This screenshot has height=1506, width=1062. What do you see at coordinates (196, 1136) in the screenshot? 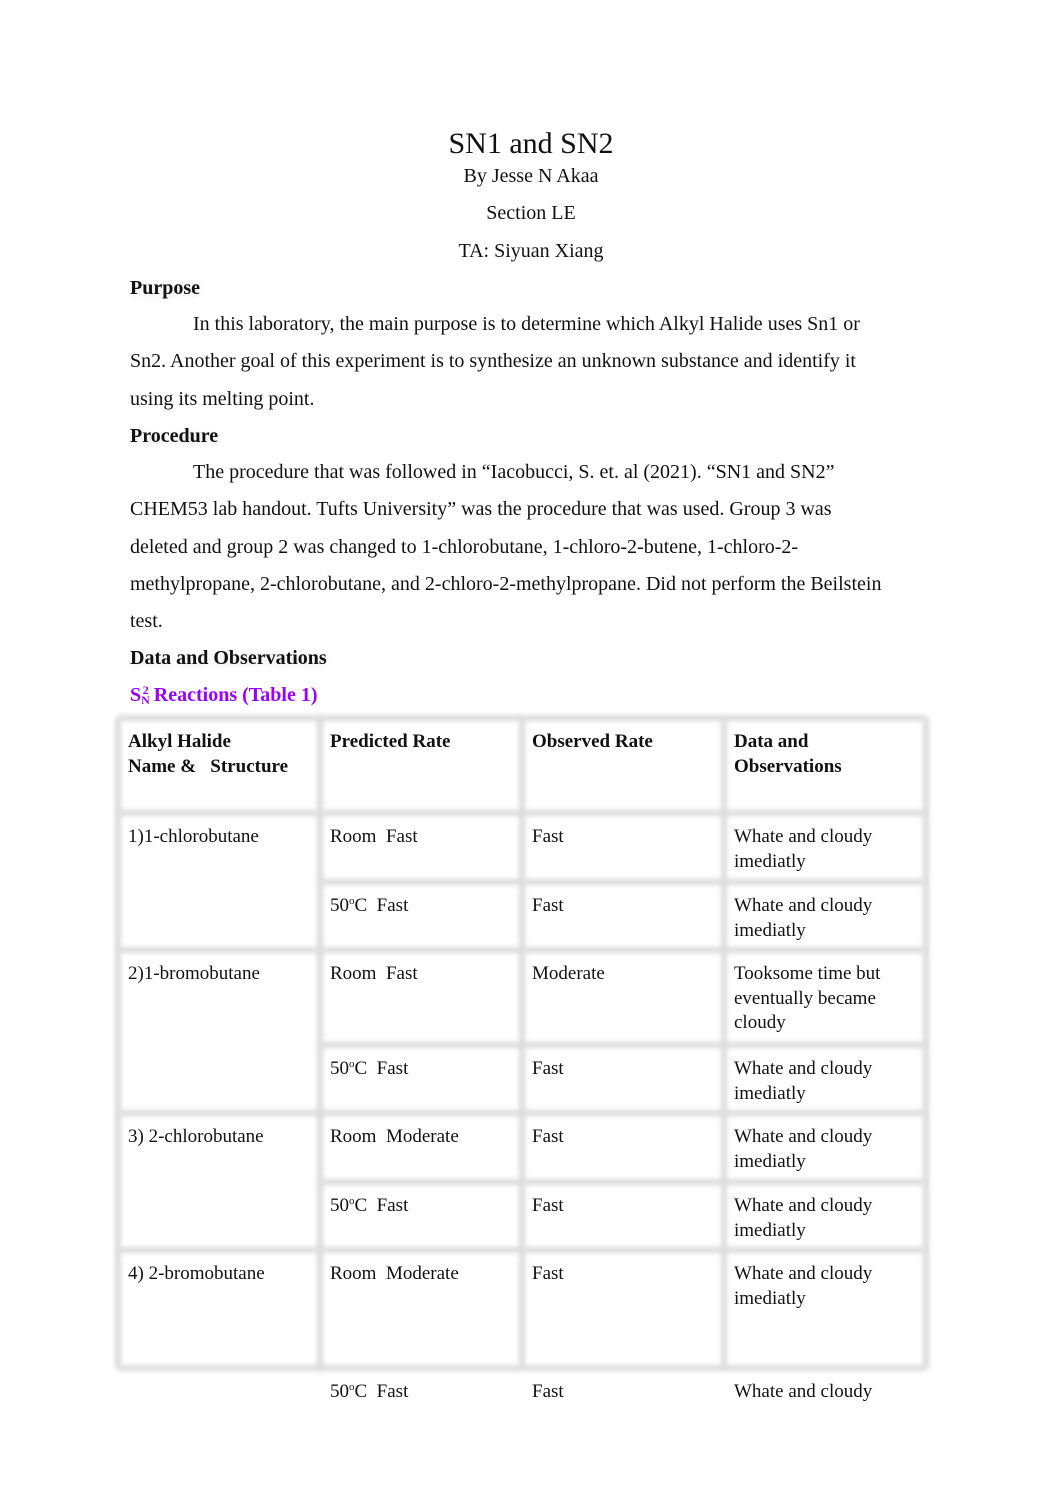
I see `halide-name-cell: 3) 2-chlorobutane` at bounding box center [196, 1136].